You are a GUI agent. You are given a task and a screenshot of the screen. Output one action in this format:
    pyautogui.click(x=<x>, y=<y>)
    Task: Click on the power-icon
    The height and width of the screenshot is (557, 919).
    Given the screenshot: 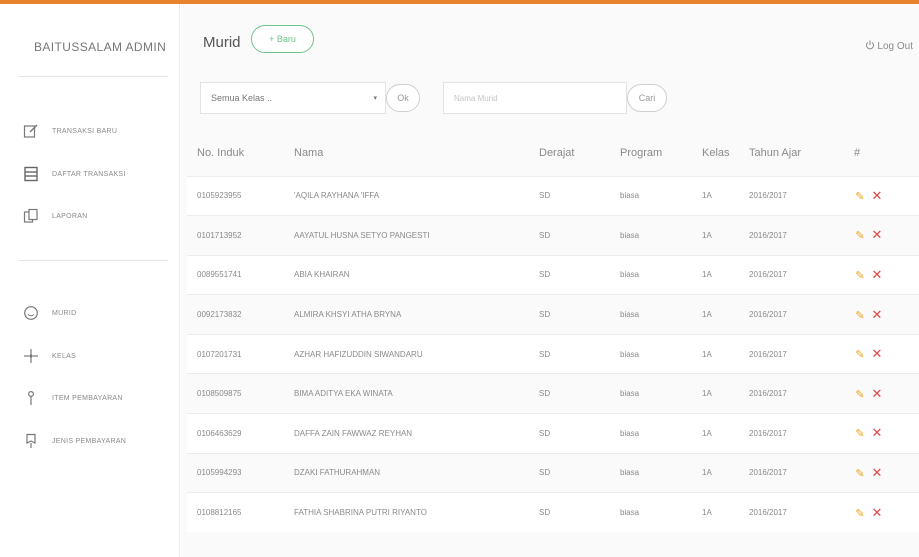 What is the action you would take?
    pyautogui.click(x=870, y=46)
    